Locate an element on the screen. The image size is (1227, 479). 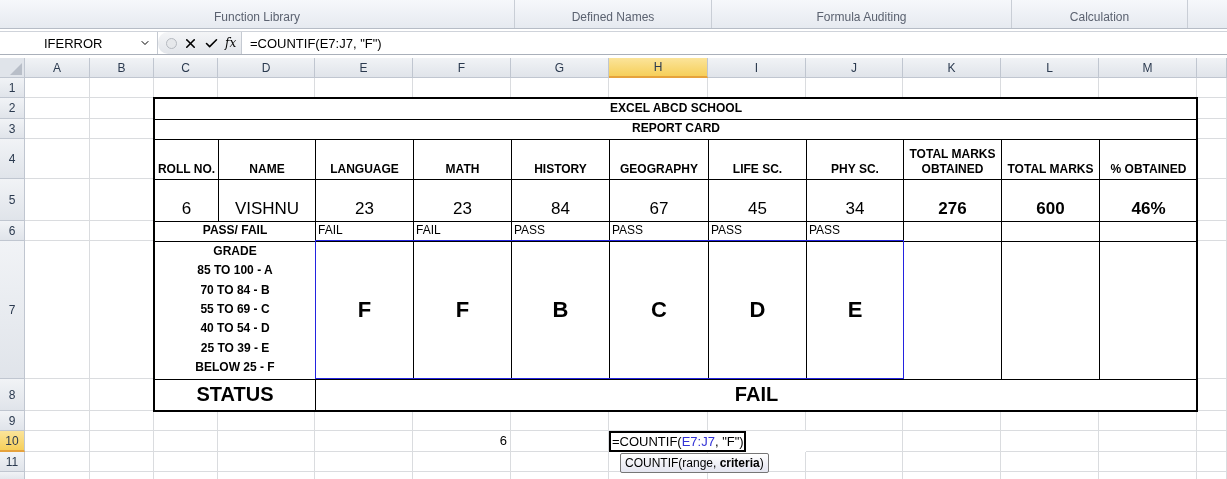
column-header: C is located at coordinates (186, 68).